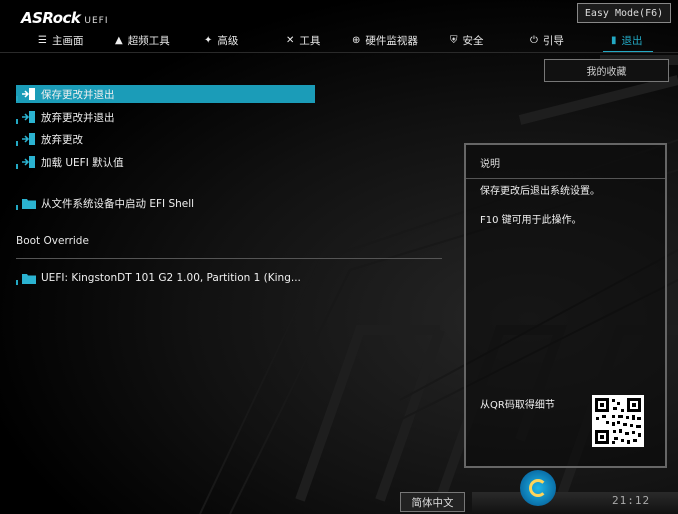  I want to click on menu-item-save-exit: 保存更改并退出, so click(165, 94).